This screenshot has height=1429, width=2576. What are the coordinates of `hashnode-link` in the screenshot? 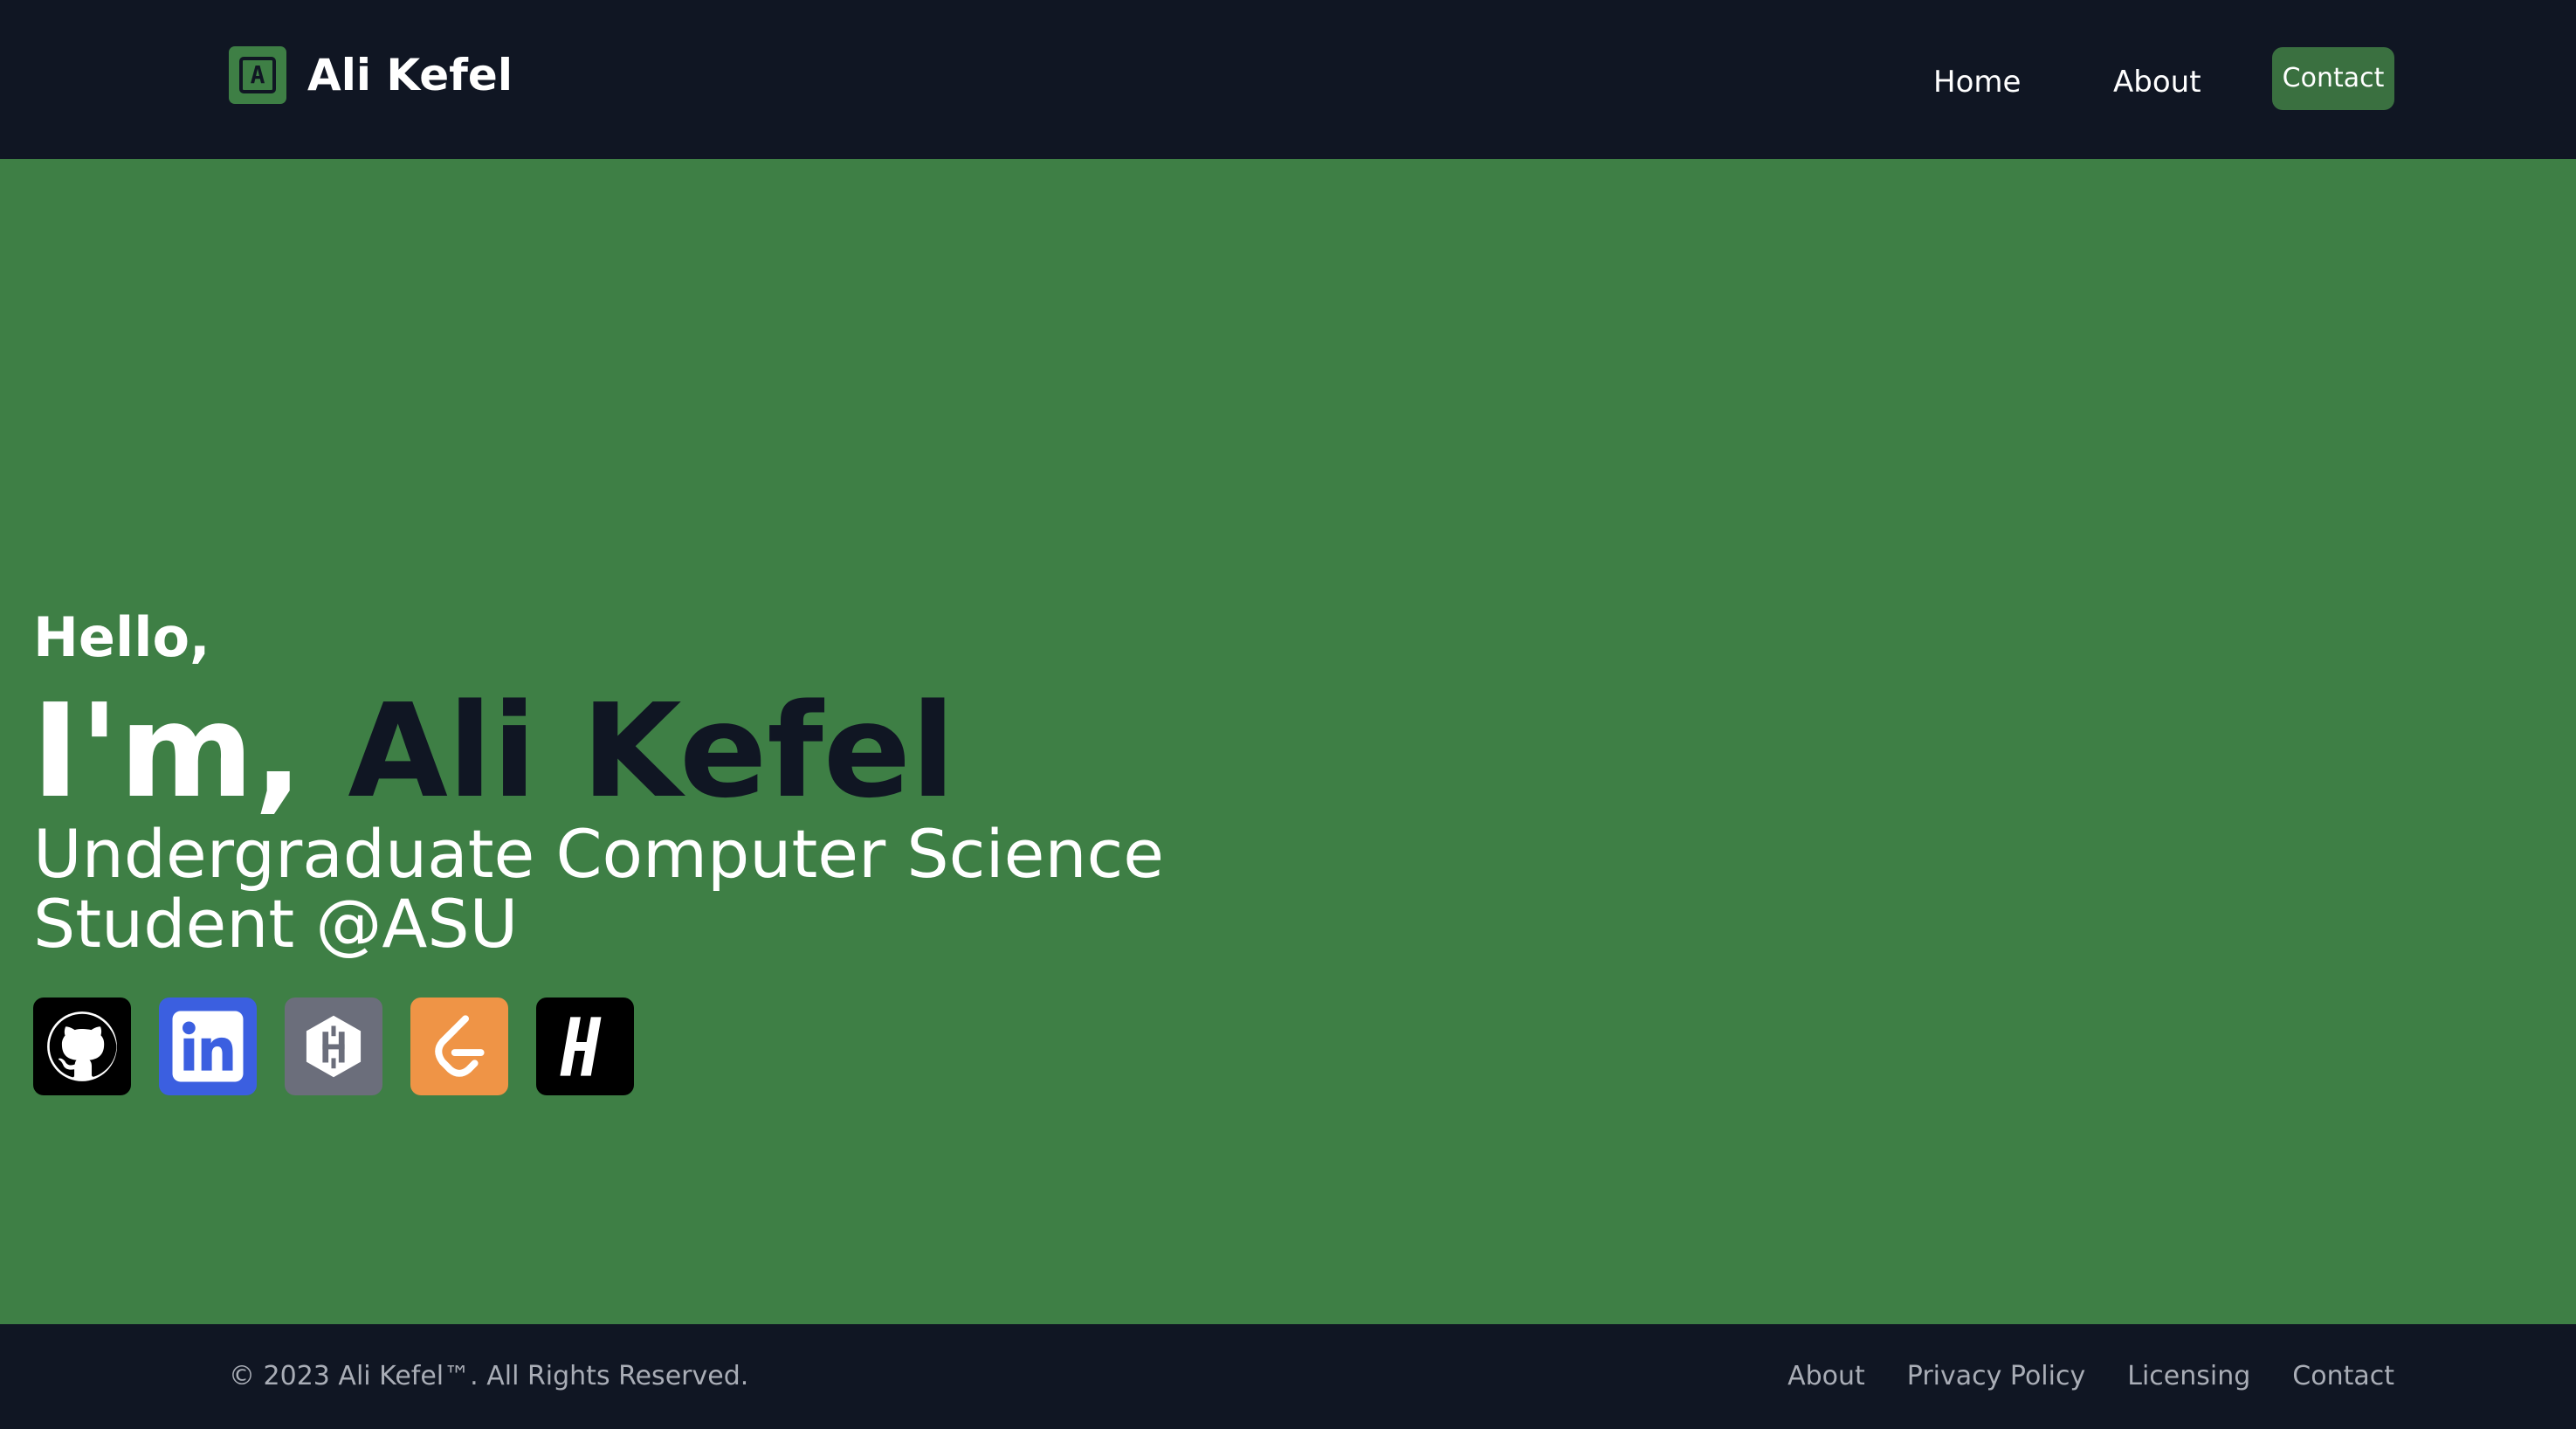 It's located at (333, 1046).